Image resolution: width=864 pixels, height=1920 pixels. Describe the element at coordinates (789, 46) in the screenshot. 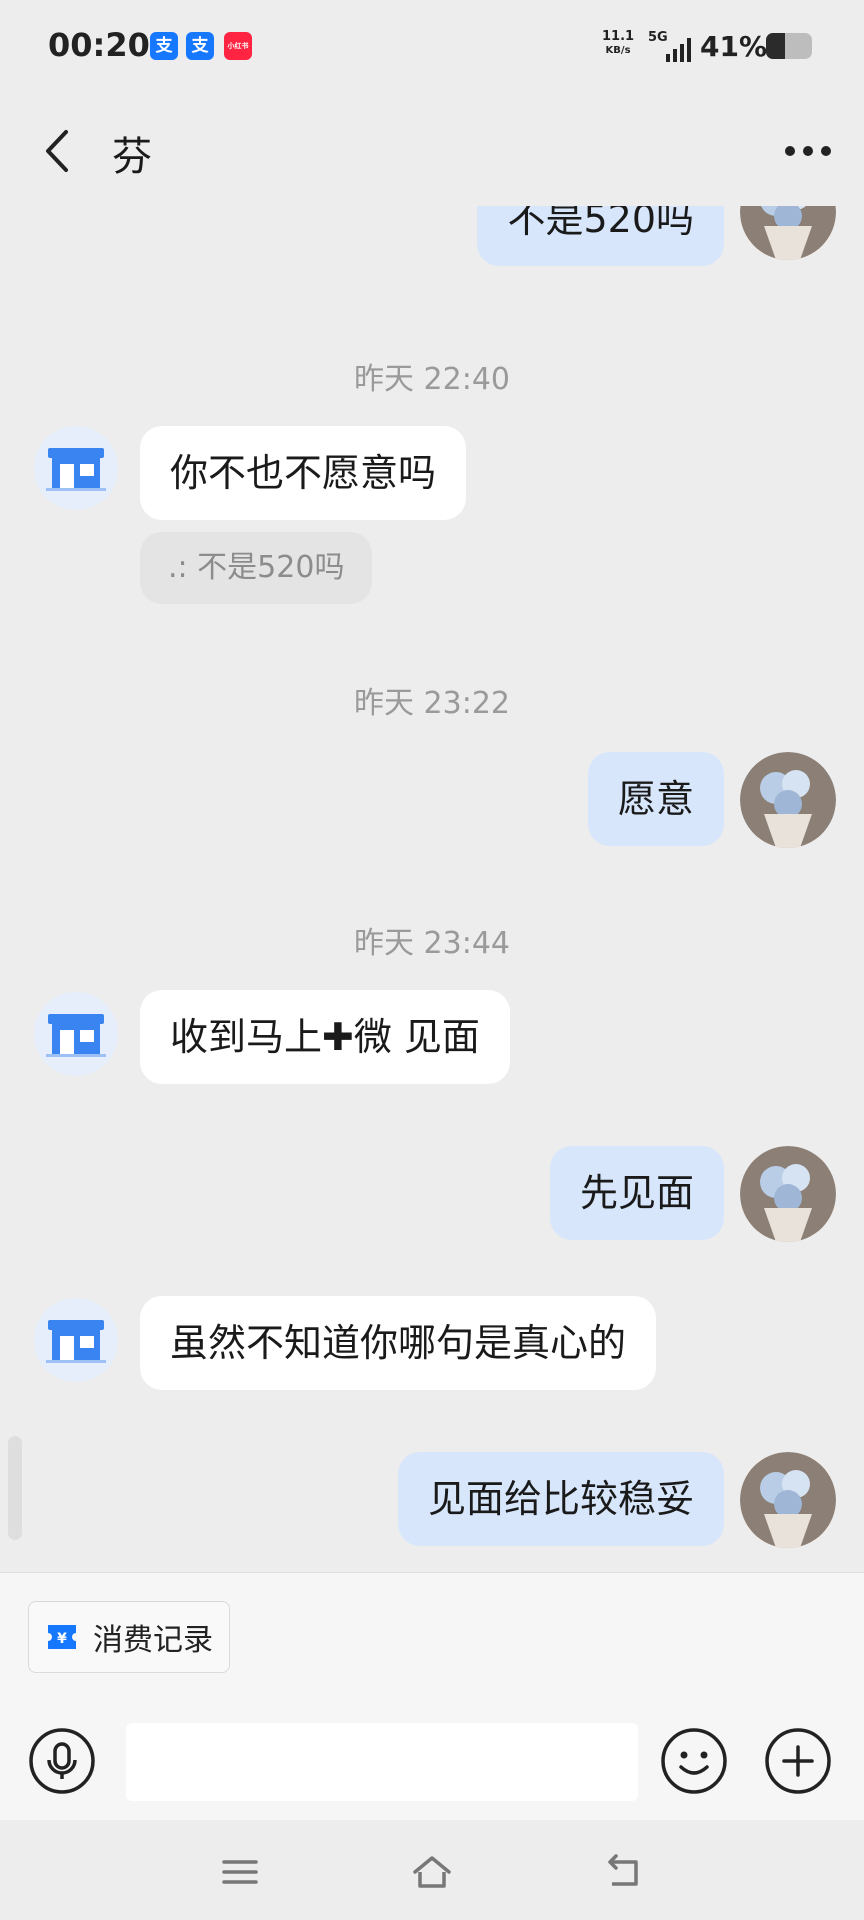

I see `battery-icon` at that location.